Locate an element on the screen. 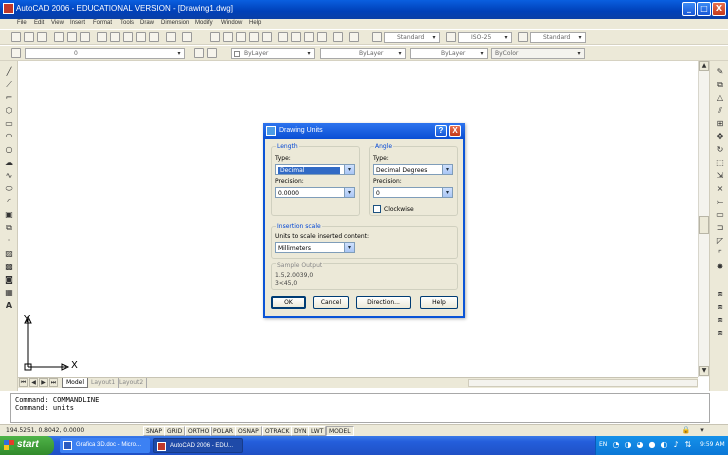 This screenshot has width=728, height=455. copy-icon is located at coordinates (115, 37).